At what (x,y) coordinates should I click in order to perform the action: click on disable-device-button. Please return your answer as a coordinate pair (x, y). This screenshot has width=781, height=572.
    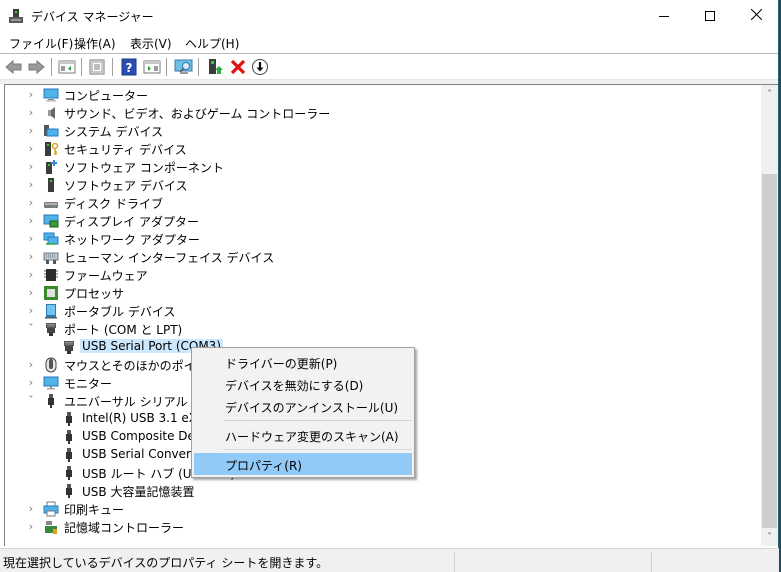
    Looking at the image, I should click on (260, 67).